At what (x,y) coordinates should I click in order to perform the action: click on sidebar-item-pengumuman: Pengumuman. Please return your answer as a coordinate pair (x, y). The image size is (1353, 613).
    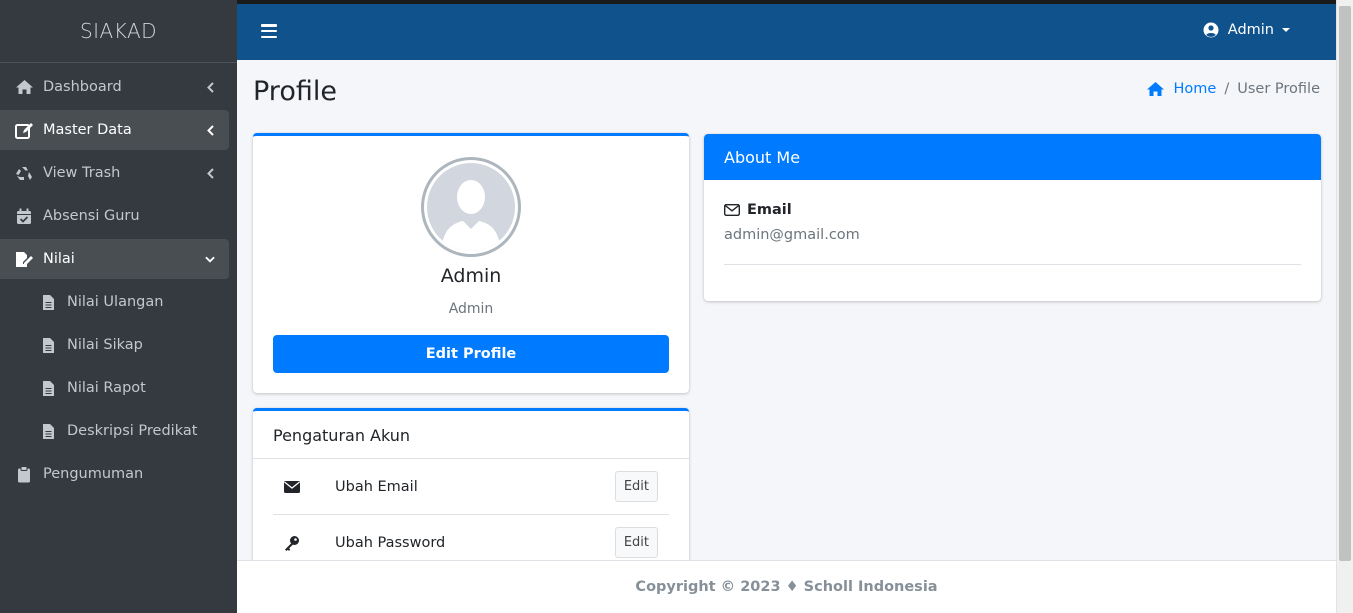
    Looking at the image, I should click on (114, 474).